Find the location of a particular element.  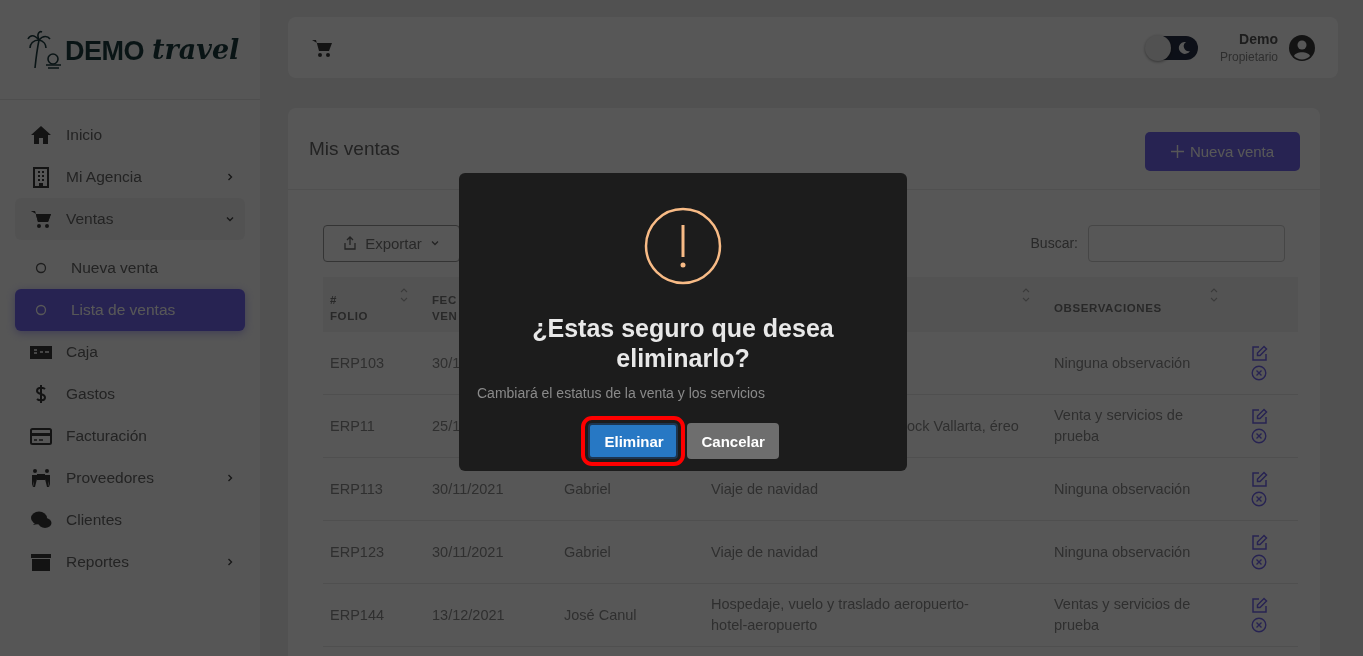

chat-icon is located at coordinates (41, 520).